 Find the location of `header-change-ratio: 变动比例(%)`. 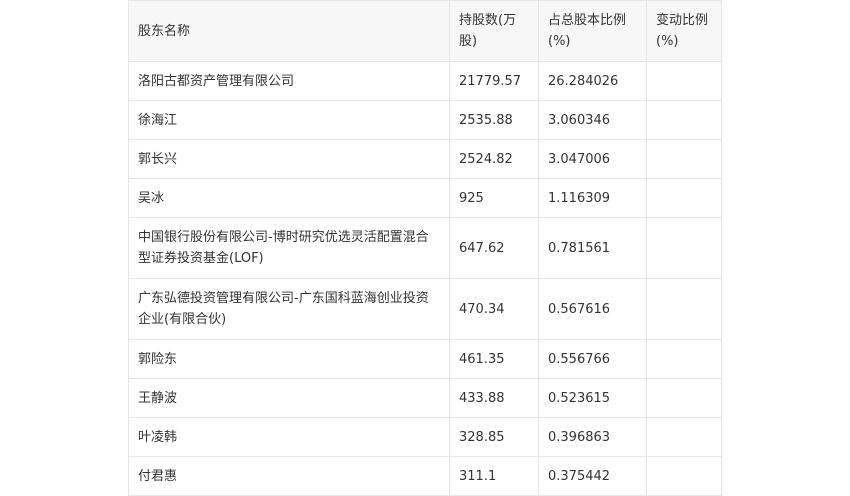

header-change-ratio: 变动比例(%) is located at coordinates (684, 31).